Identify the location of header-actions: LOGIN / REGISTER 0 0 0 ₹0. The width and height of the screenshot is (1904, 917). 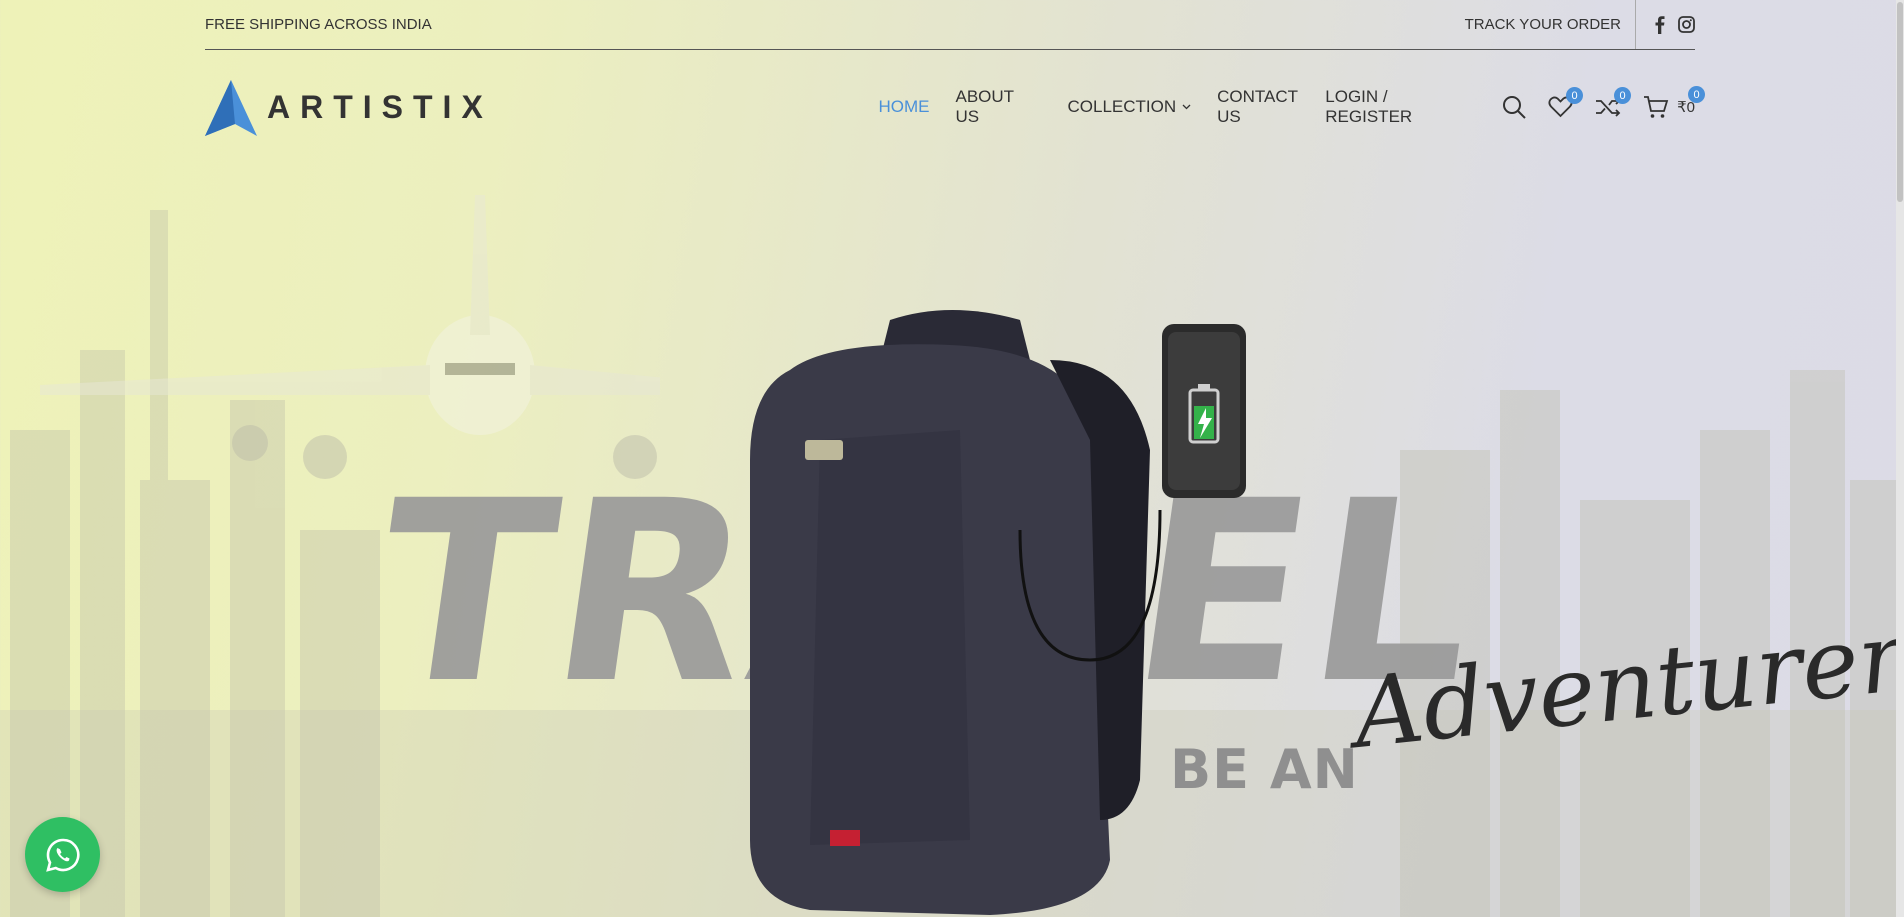
(1515, 106).